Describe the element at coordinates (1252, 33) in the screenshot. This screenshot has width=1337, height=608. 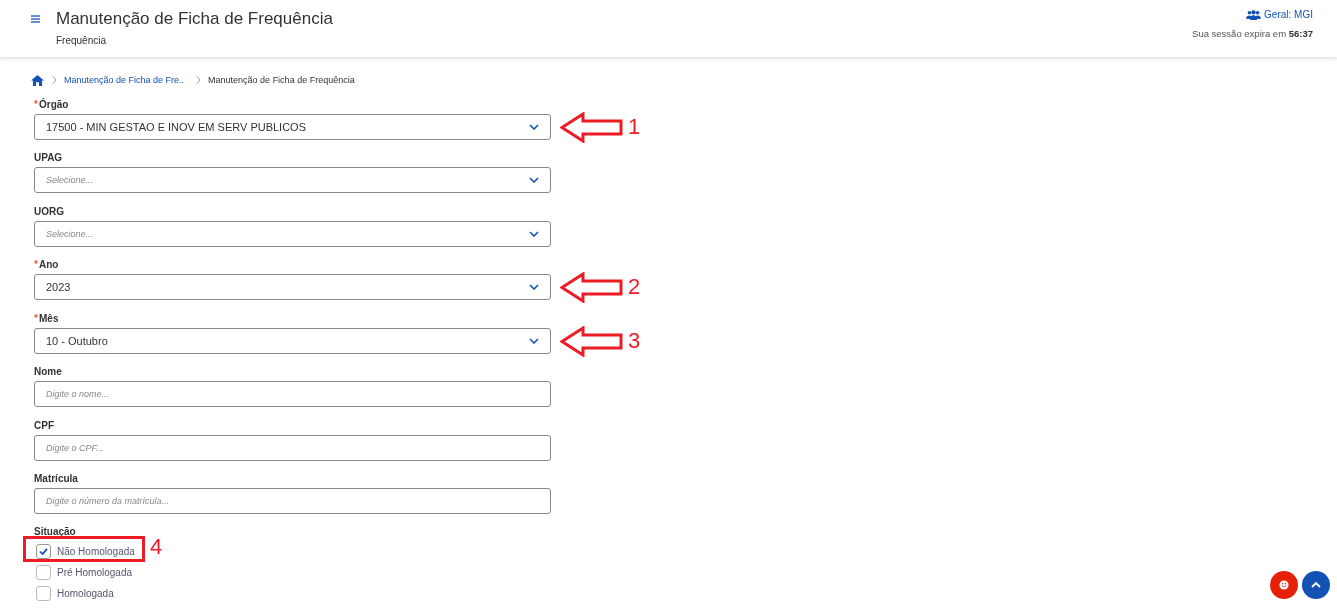
I see `session-timer: Sua sessão expira em 56:37` at that location.